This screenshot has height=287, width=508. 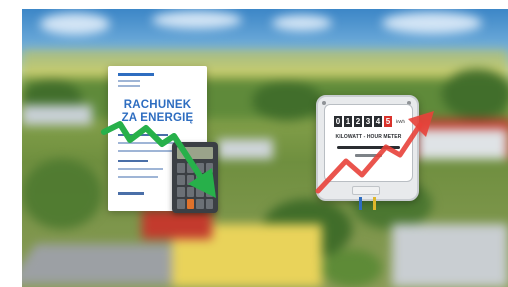 What do you see at coordinates (157, 105) in the screenshot?
I see `bill-title-line1: RACHUNEK` at bounding box center [157, 105].